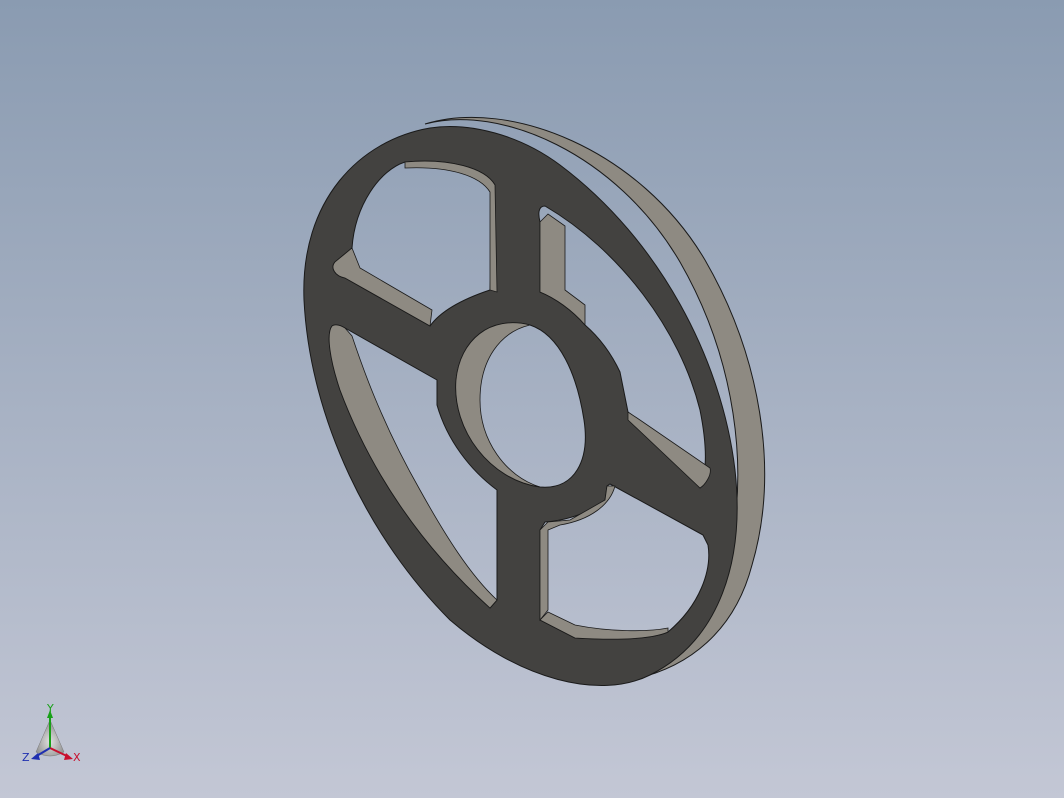 The image size is (1064, 798). Describe the element at coordinates (50, 708) in the screenshot. I see `triad-y-label: Y` at that location.